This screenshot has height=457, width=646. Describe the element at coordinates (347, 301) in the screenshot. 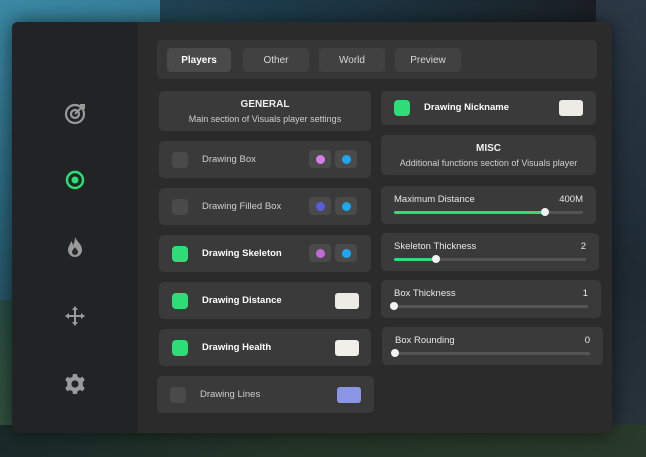

I see `drawing-distance-color-swatch` at that location.